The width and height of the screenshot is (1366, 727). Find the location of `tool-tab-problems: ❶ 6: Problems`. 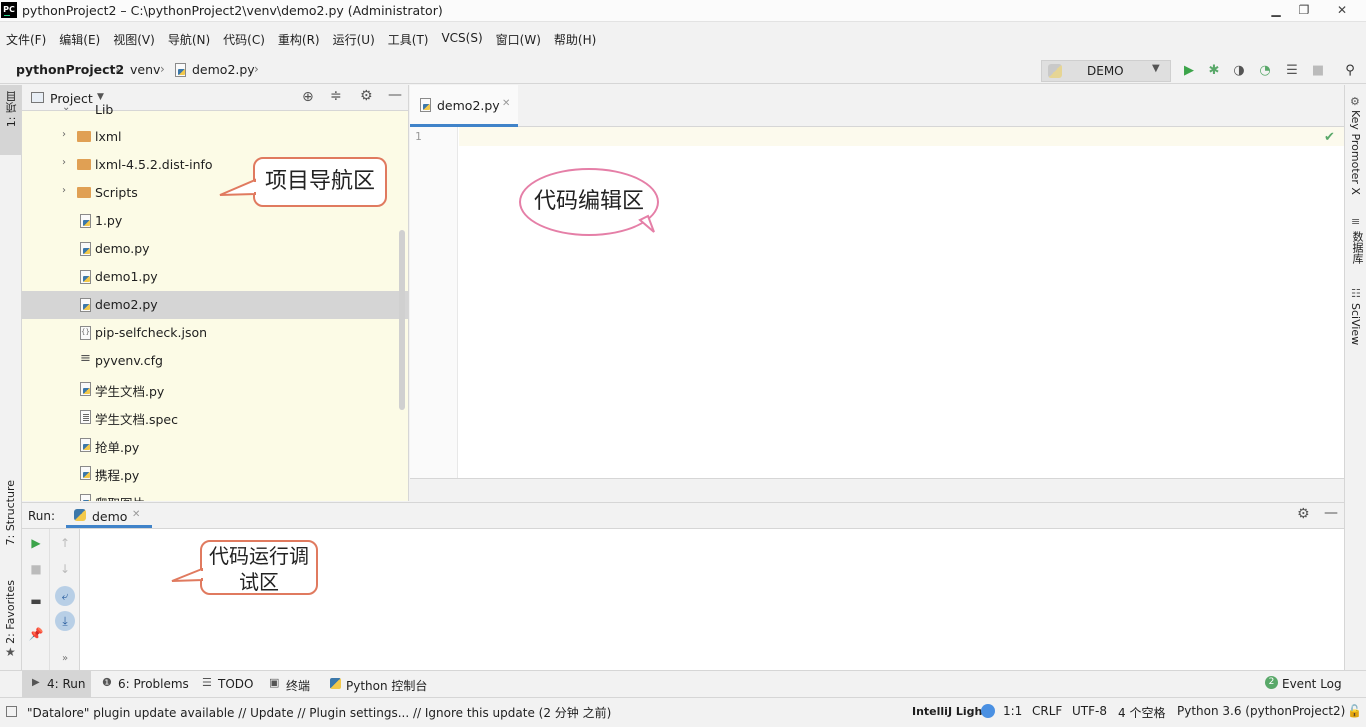

tool-tab-problems: ❶ 6: Problems is located at coordinates (147, 684).